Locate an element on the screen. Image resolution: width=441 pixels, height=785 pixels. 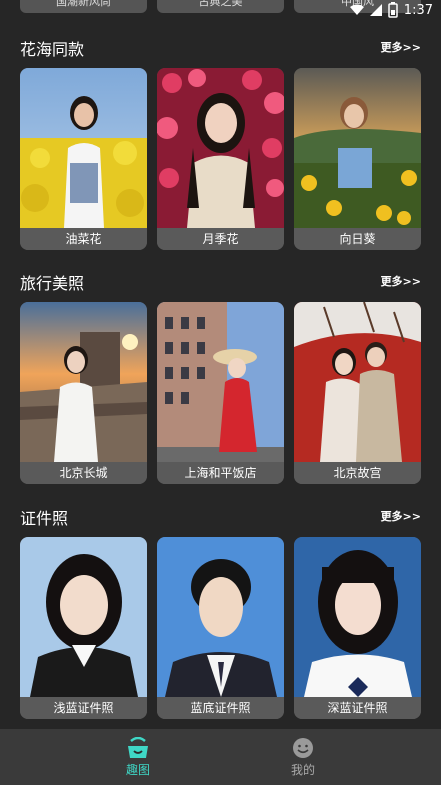
card-label: 浅蓝证件照 is located at coordinates (83, 708).